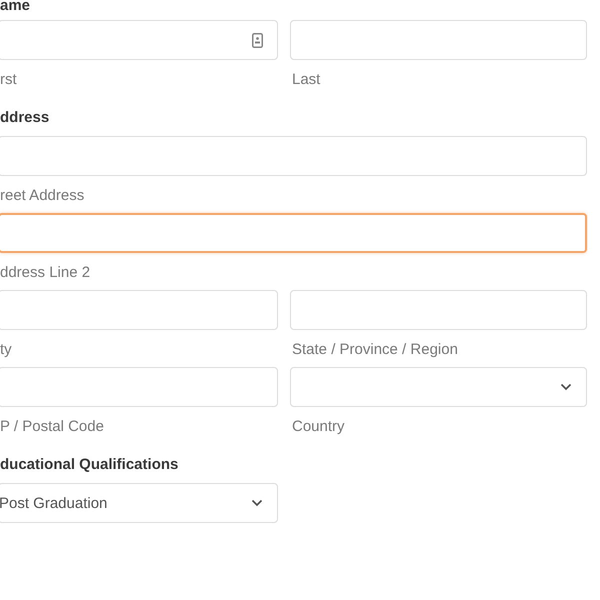 This screenshot has height=600, width=600. What do you see at coordinates (438, 387) in the screenshot?
I see `dropdown-select` at bounding box center [438, 387].